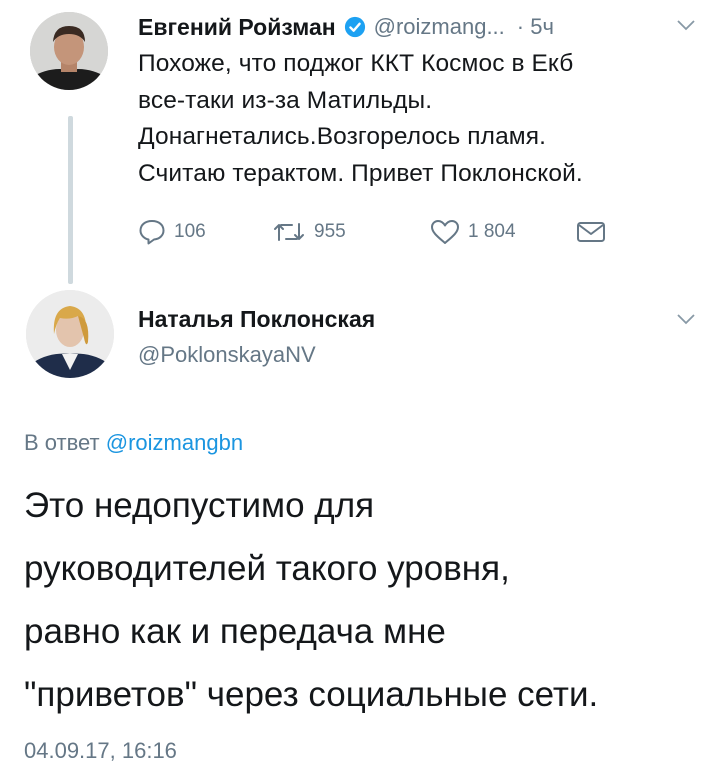 The image size is (720, 784). What do you see at coordinates (174, 442) in the screenshot?
I see `reply-handle-link: @roizmangbn` at bounding box center [174, 442].